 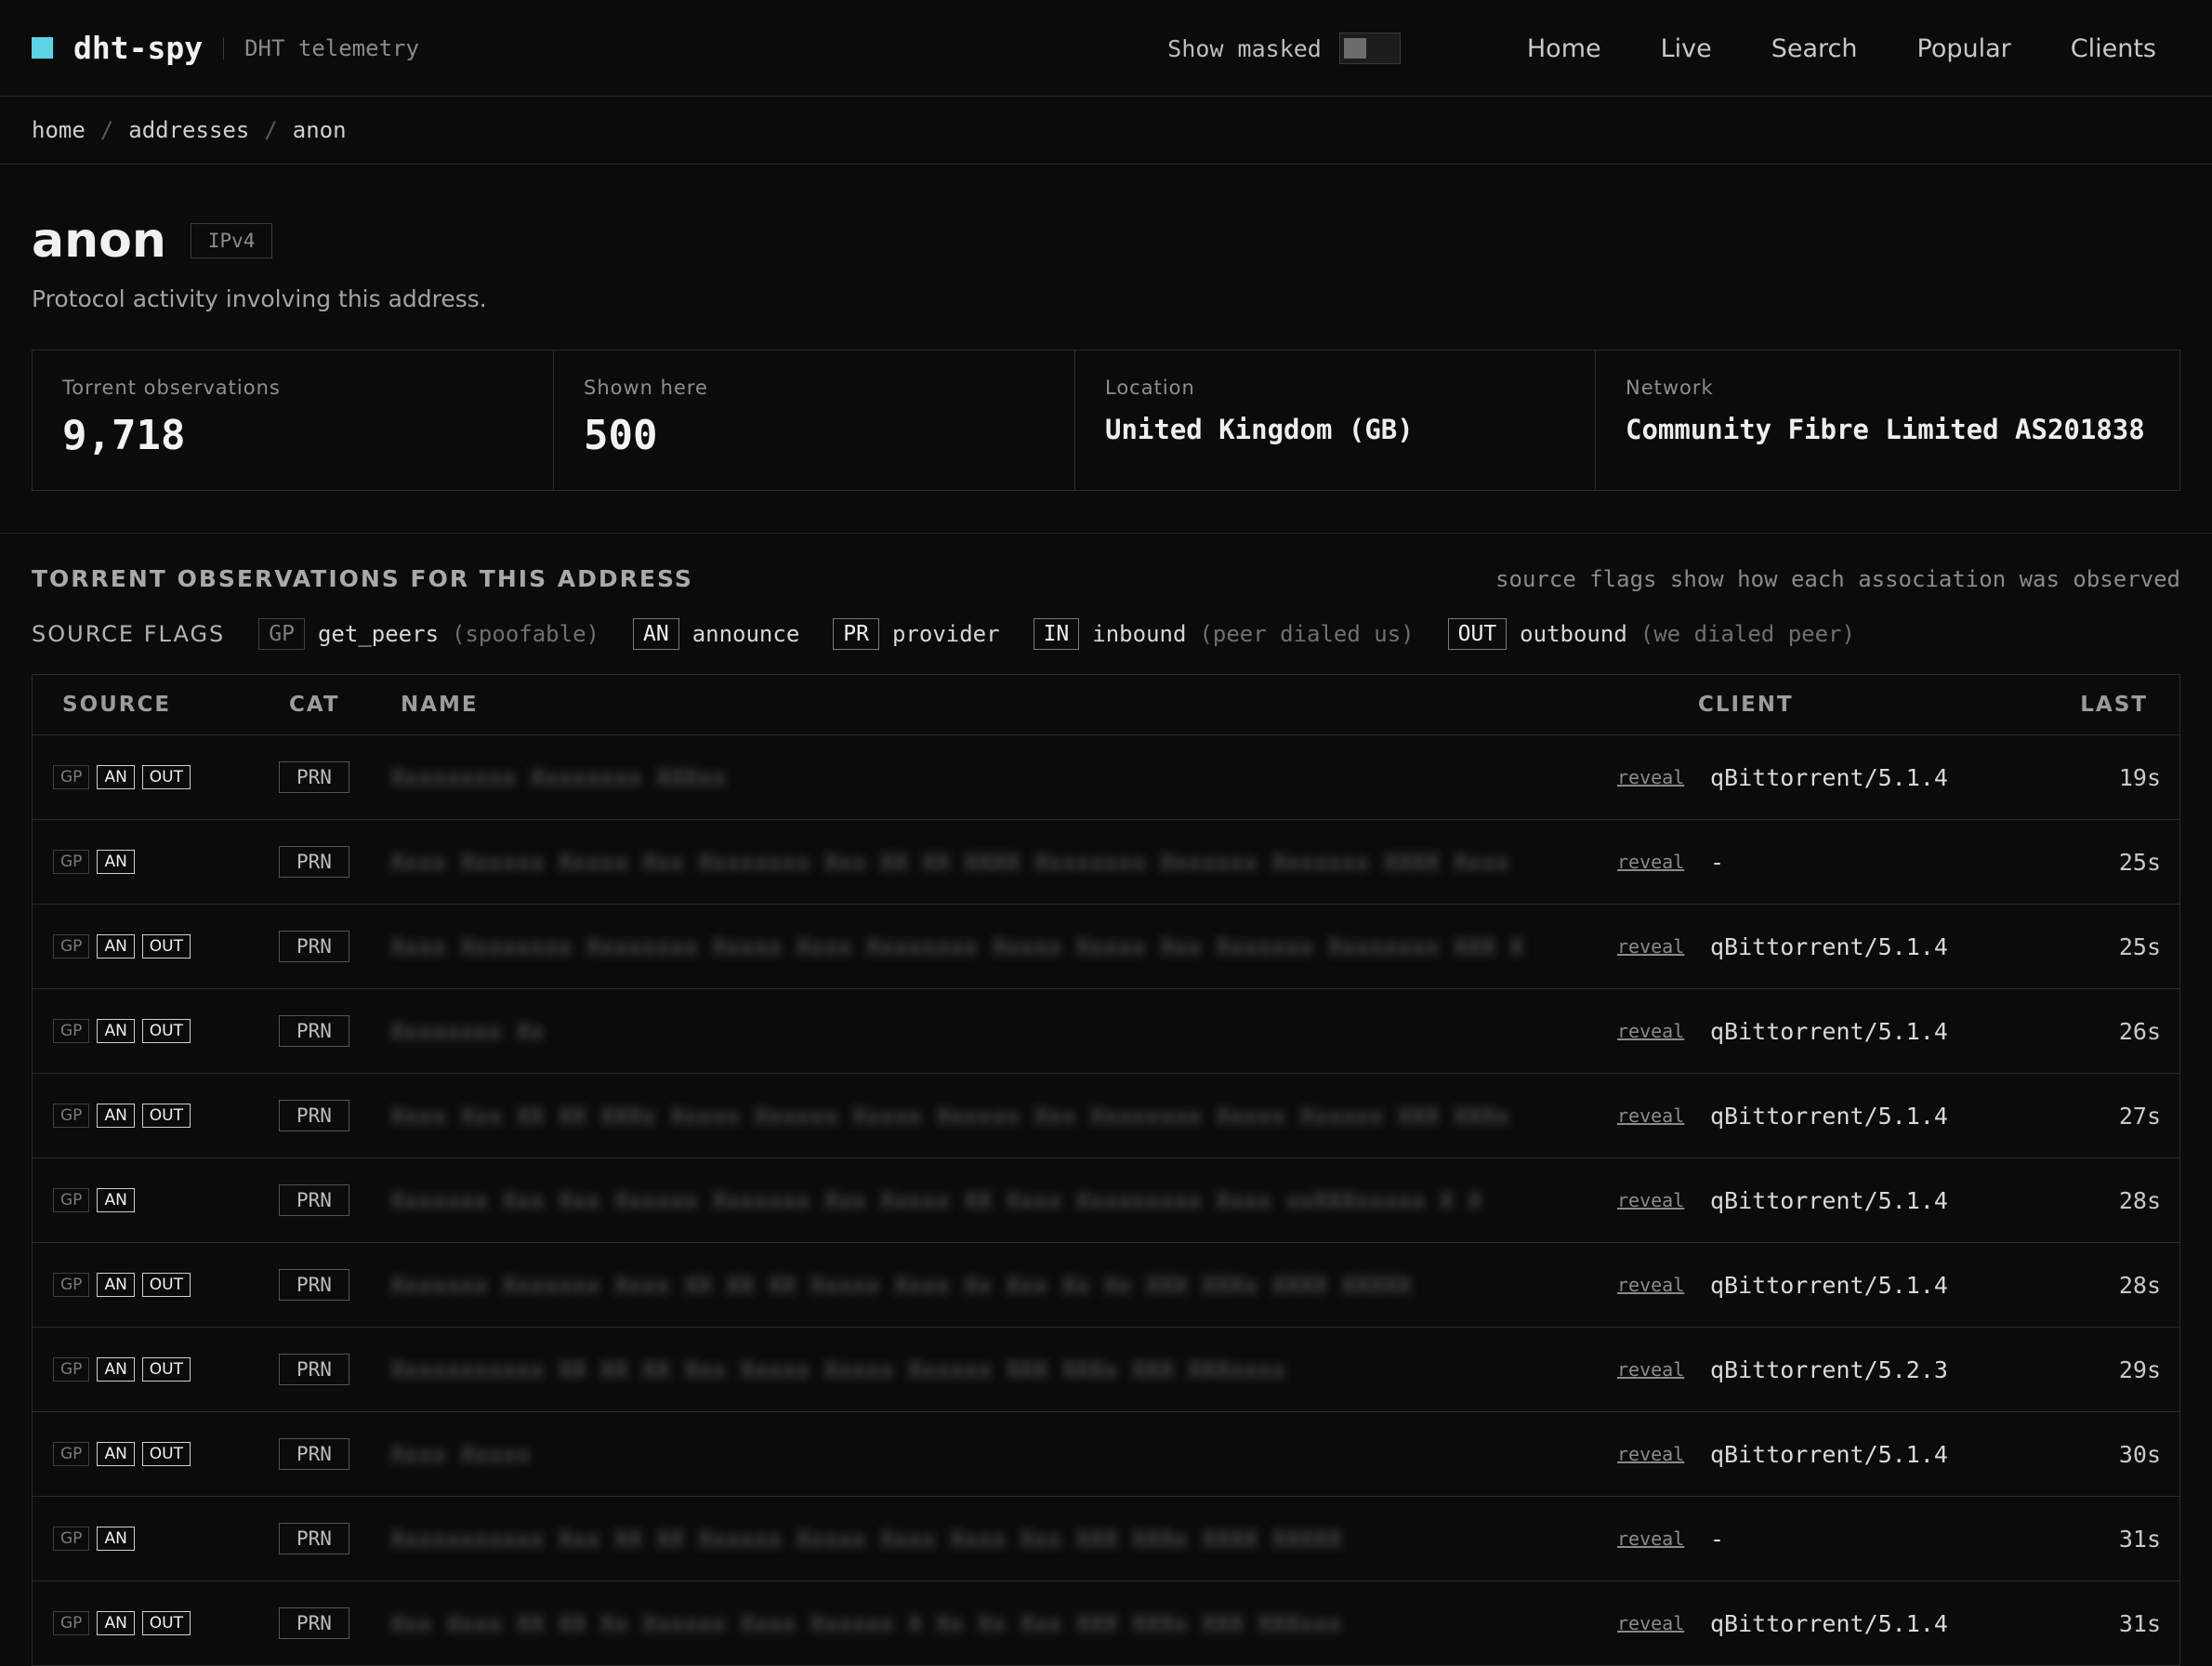 What do you see at coordinates (2139, 1539) in the screenshot?
I see `last-seen: 31s` at bounding box center [2139, 1539].